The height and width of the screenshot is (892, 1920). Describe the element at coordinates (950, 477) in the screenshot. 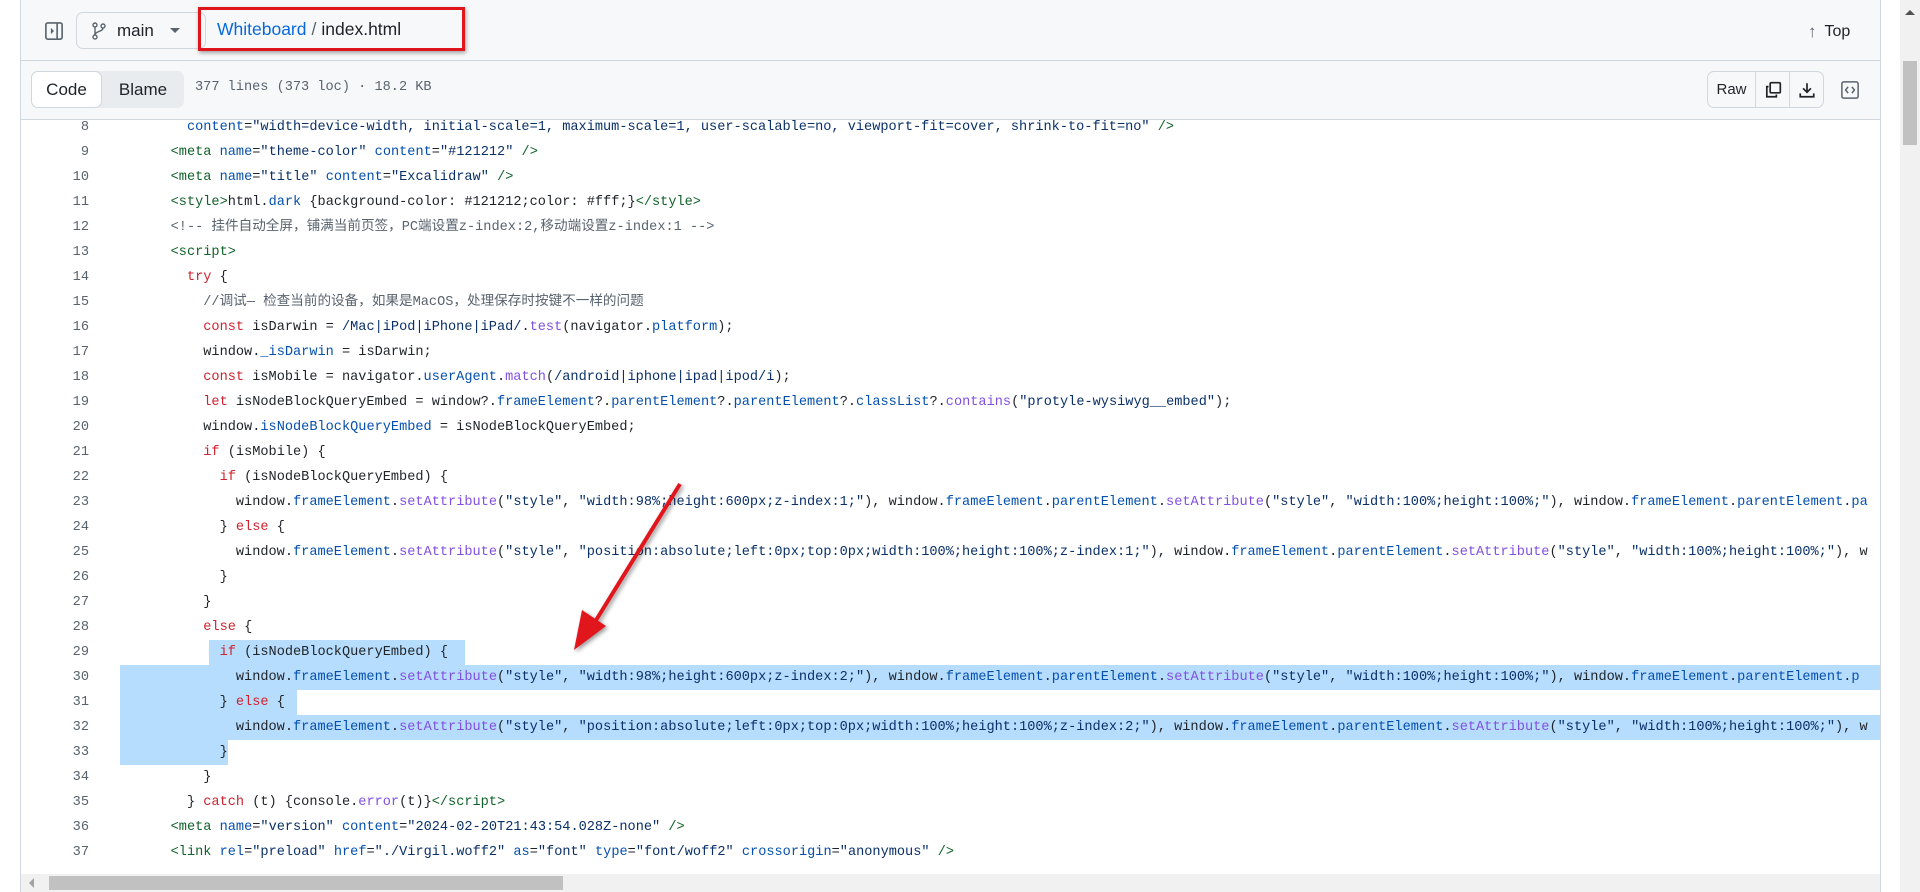

I see `code-line: 22 if (isNodeBlockQueryEmbed) {` at that location.